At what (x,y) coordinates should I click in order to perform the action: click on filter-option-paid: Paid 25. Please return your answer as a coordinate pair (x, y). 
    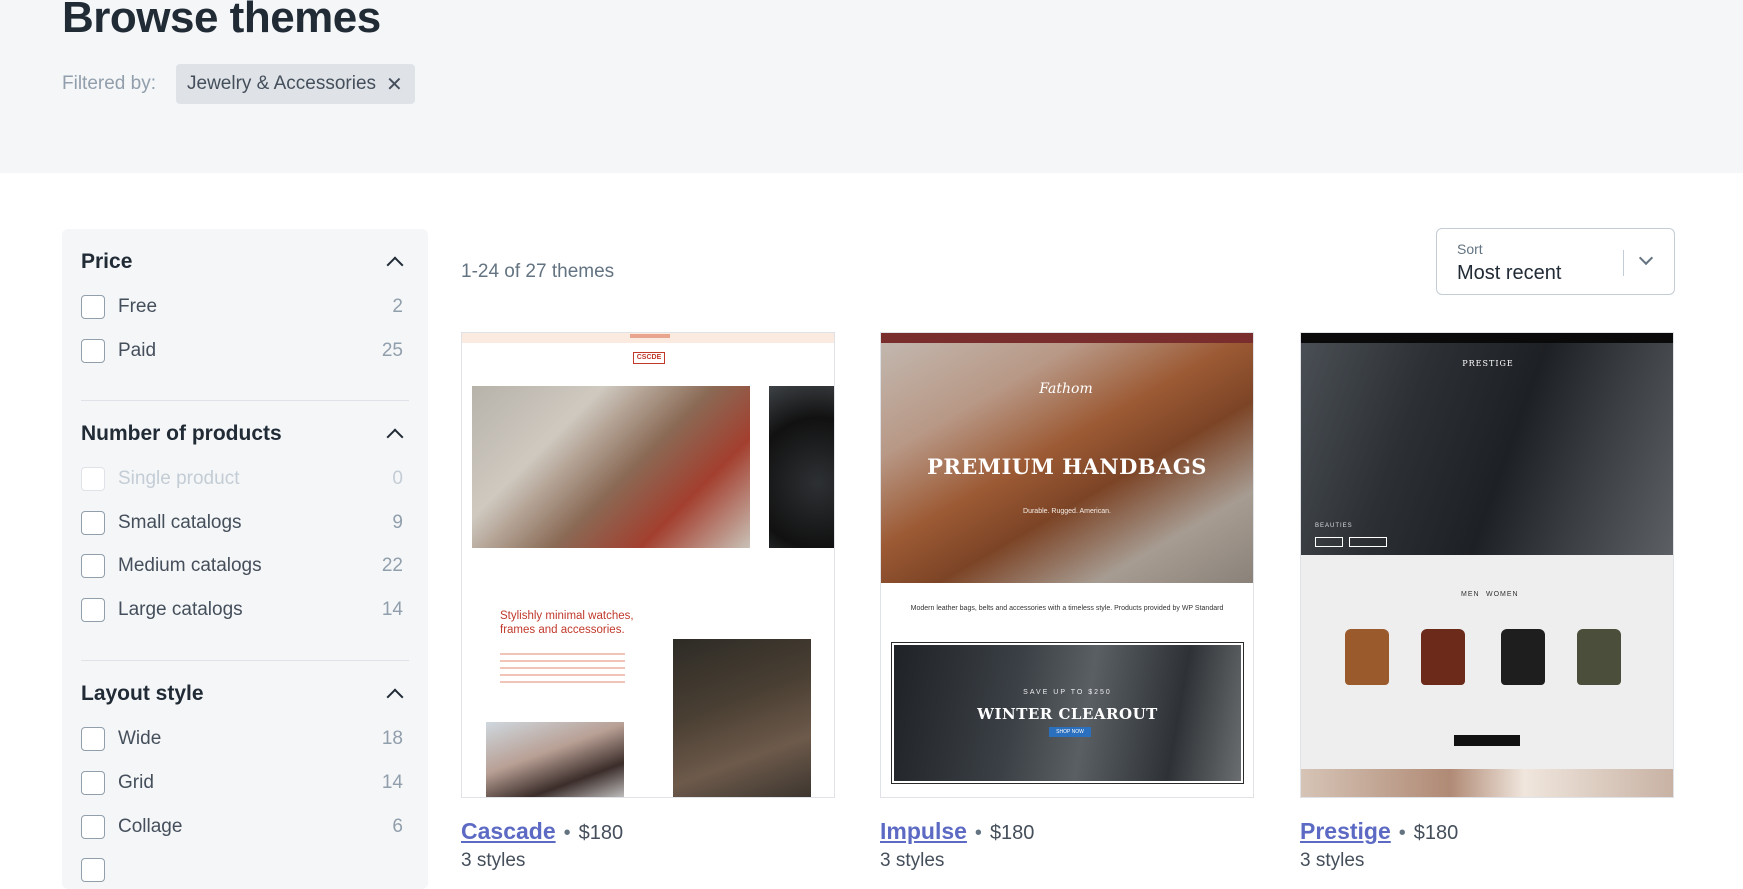
    Looking at the image, I should click on (245, 351).